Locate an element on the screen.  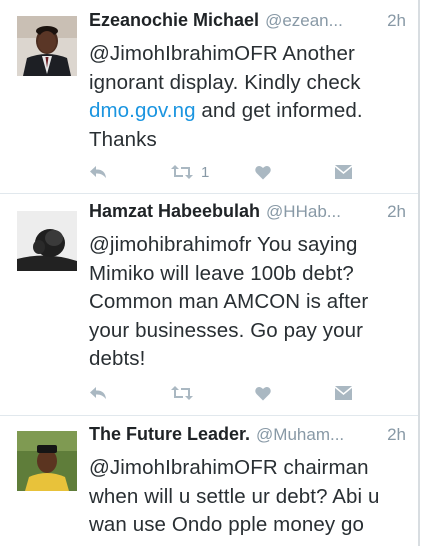
tweet-link: dmo.gov.ng is located at coordinates (142, 110).